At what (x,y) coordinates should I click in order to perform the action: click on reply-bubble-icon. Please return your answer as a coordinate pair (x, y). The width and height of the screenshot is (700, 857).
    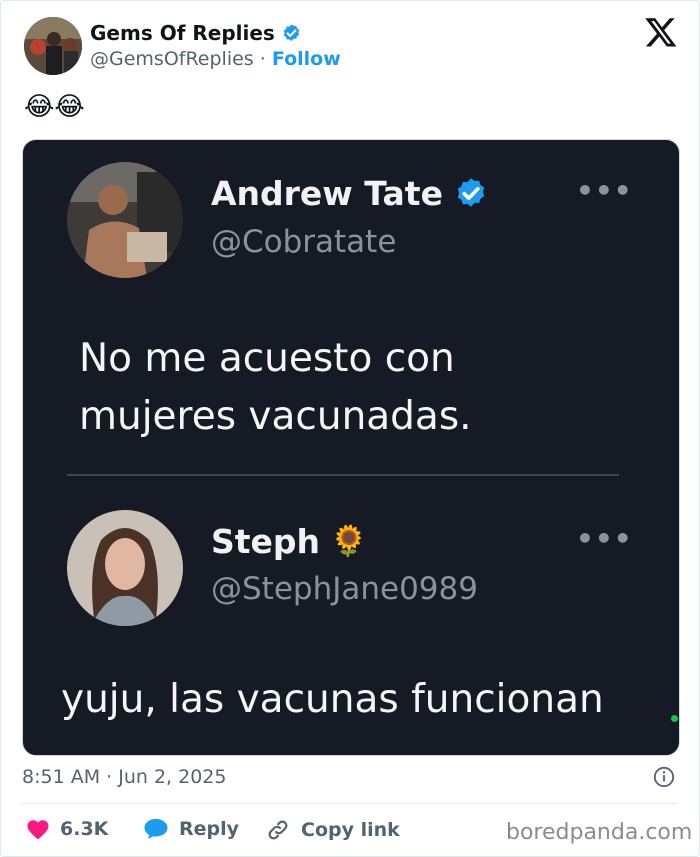
    Looking at the image, I should click on (156, 829).